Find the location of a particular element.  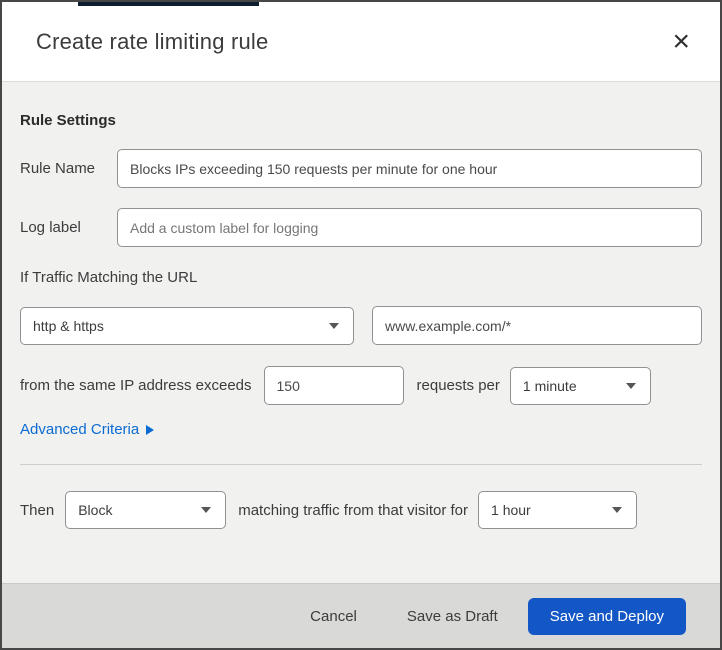

save-and-deploy-button: Save and Deploy is located at coordinates (606, 616).